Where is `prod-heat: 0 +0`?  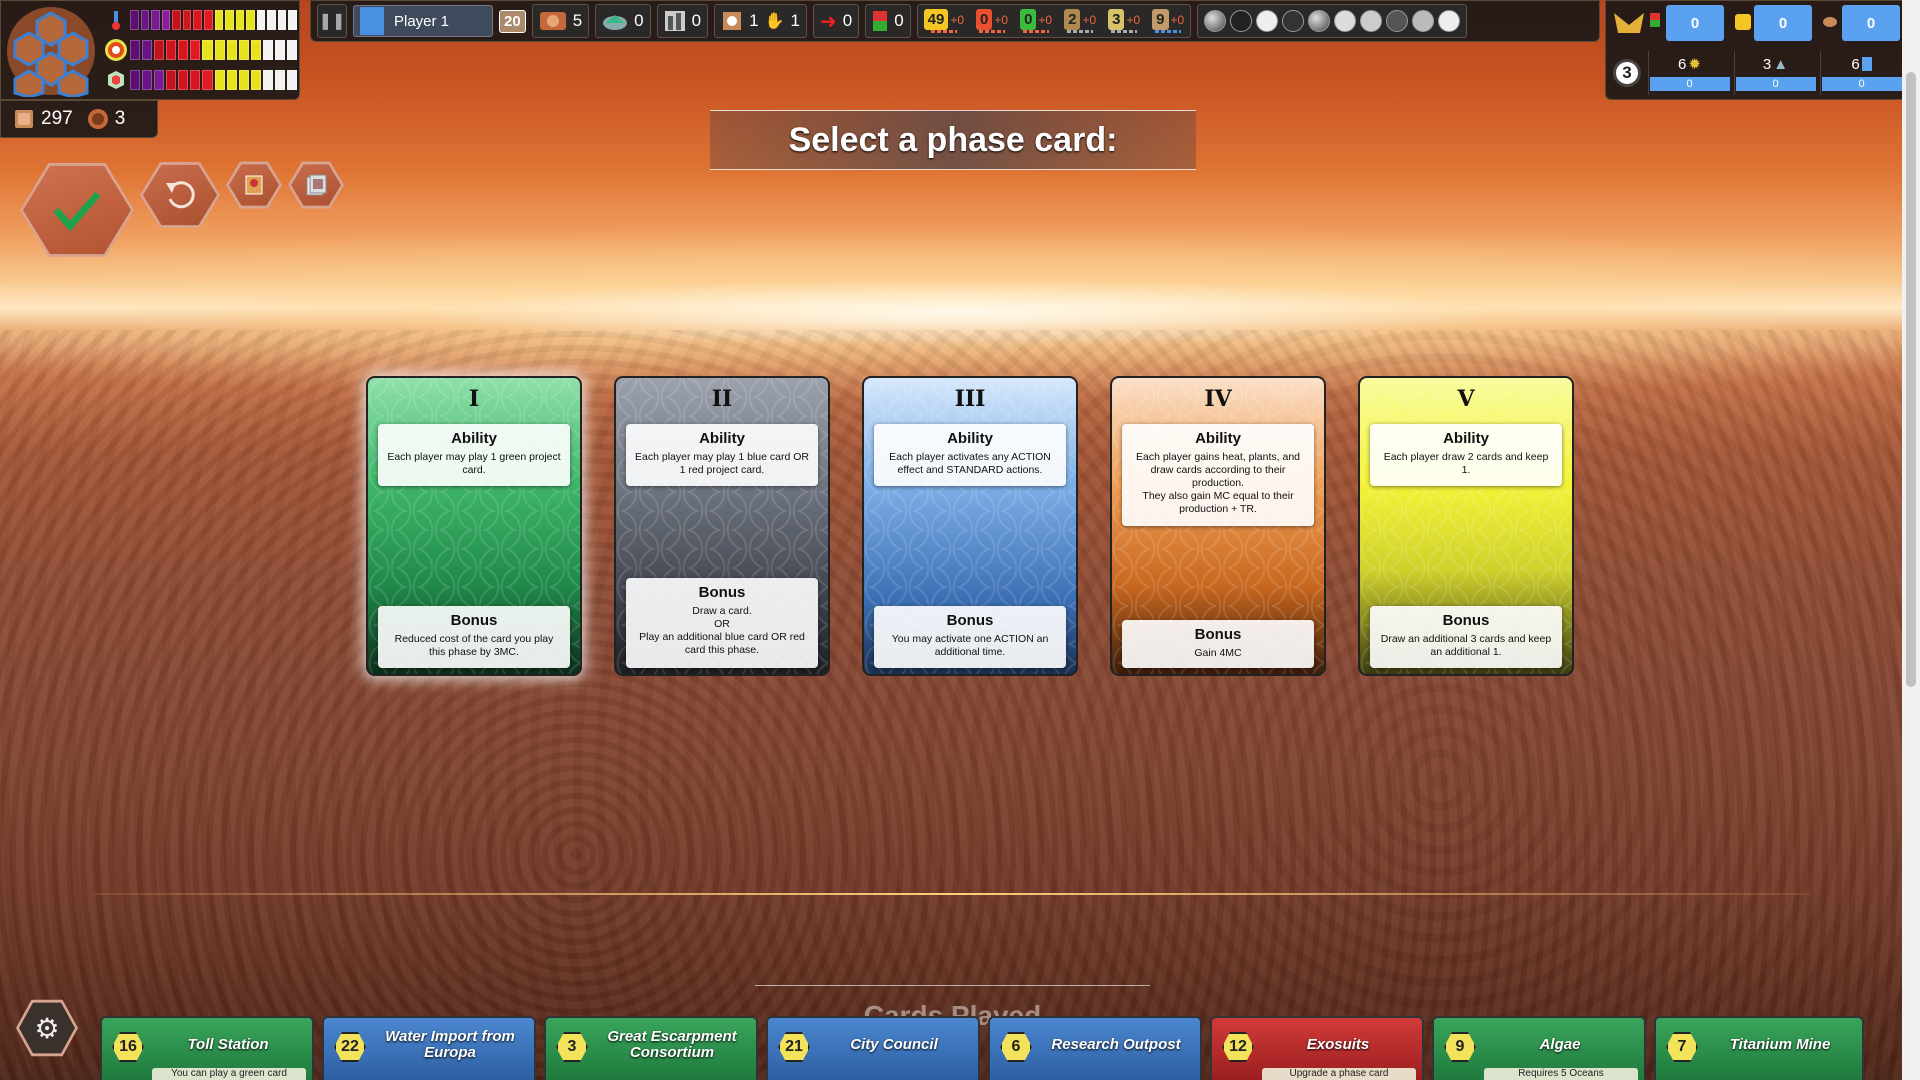
prod-heat: 0 +0 is located at coordinates (992, 21).